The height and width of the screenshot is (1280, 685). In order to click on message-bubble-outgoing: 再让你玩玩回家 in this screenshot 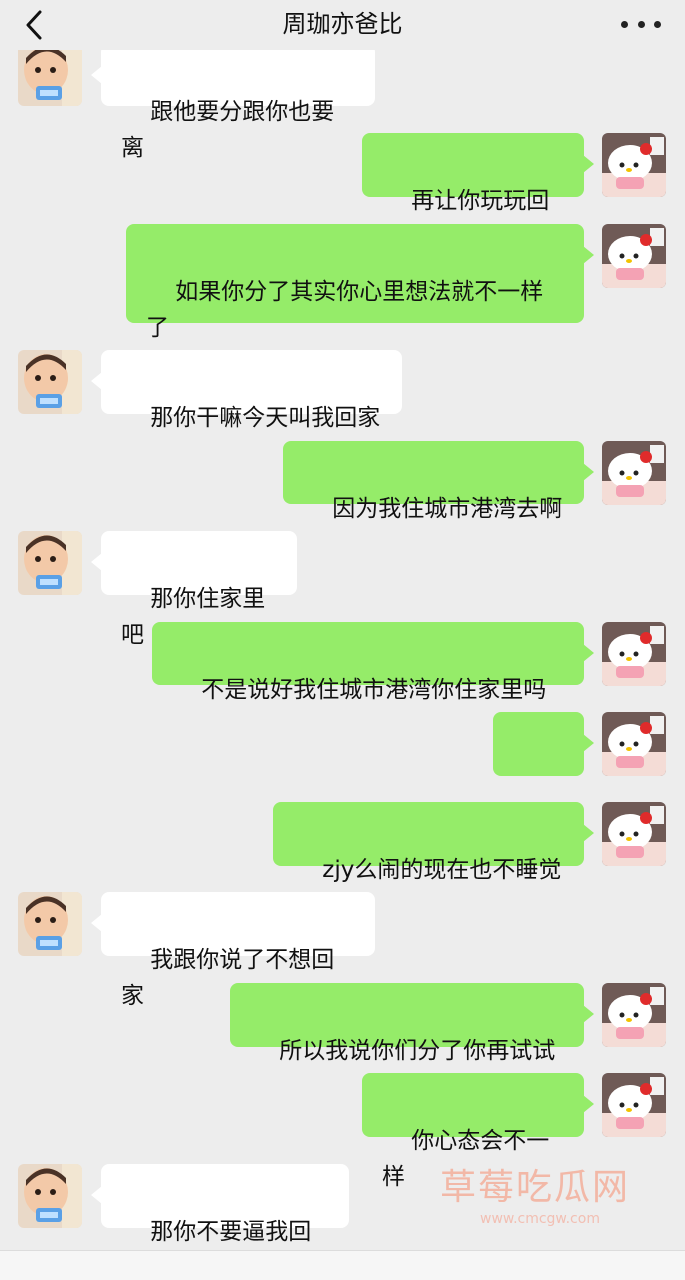, I will do `click(478, 191)`.